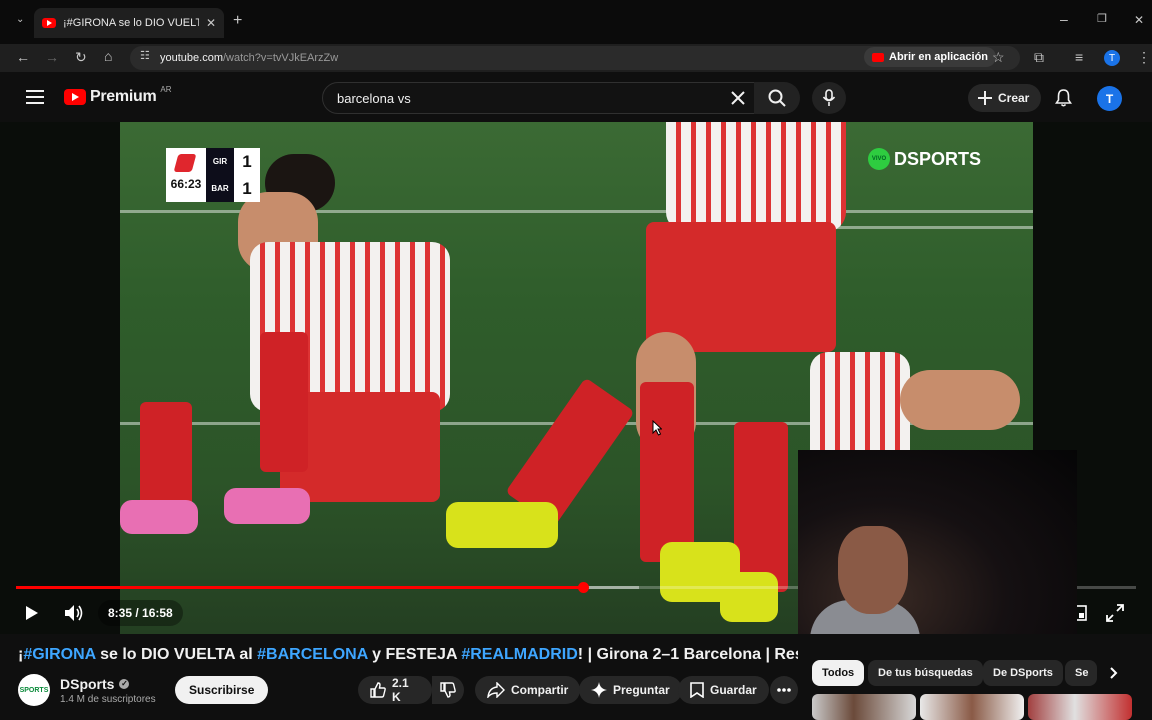 The image size is (1152, 720). What do you see at coordinates (733, 690) in the screenshot?
I see `save-label: Guardar` at bounding box center [733, 690].